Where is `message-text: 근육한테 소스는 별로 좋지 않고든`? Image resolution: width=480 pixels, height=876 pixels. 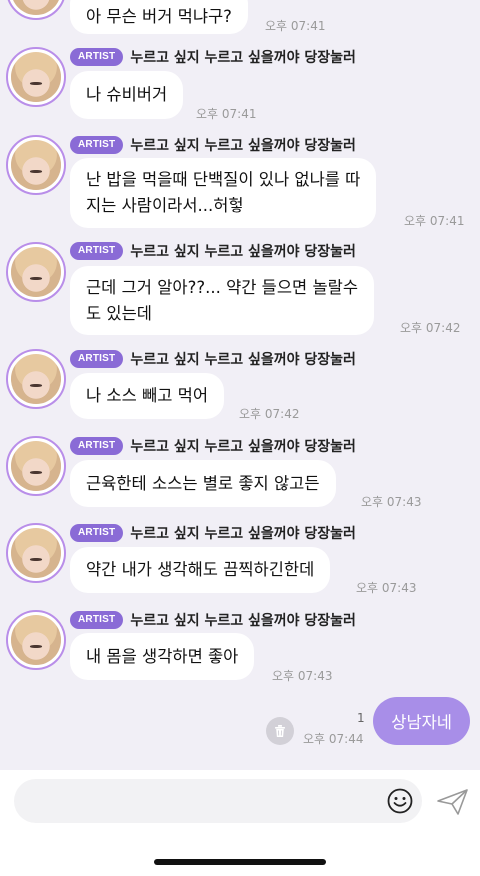
message-text: 근육한테 소스는 별로 좋지 않고든 is located at coordinates (203, 483).